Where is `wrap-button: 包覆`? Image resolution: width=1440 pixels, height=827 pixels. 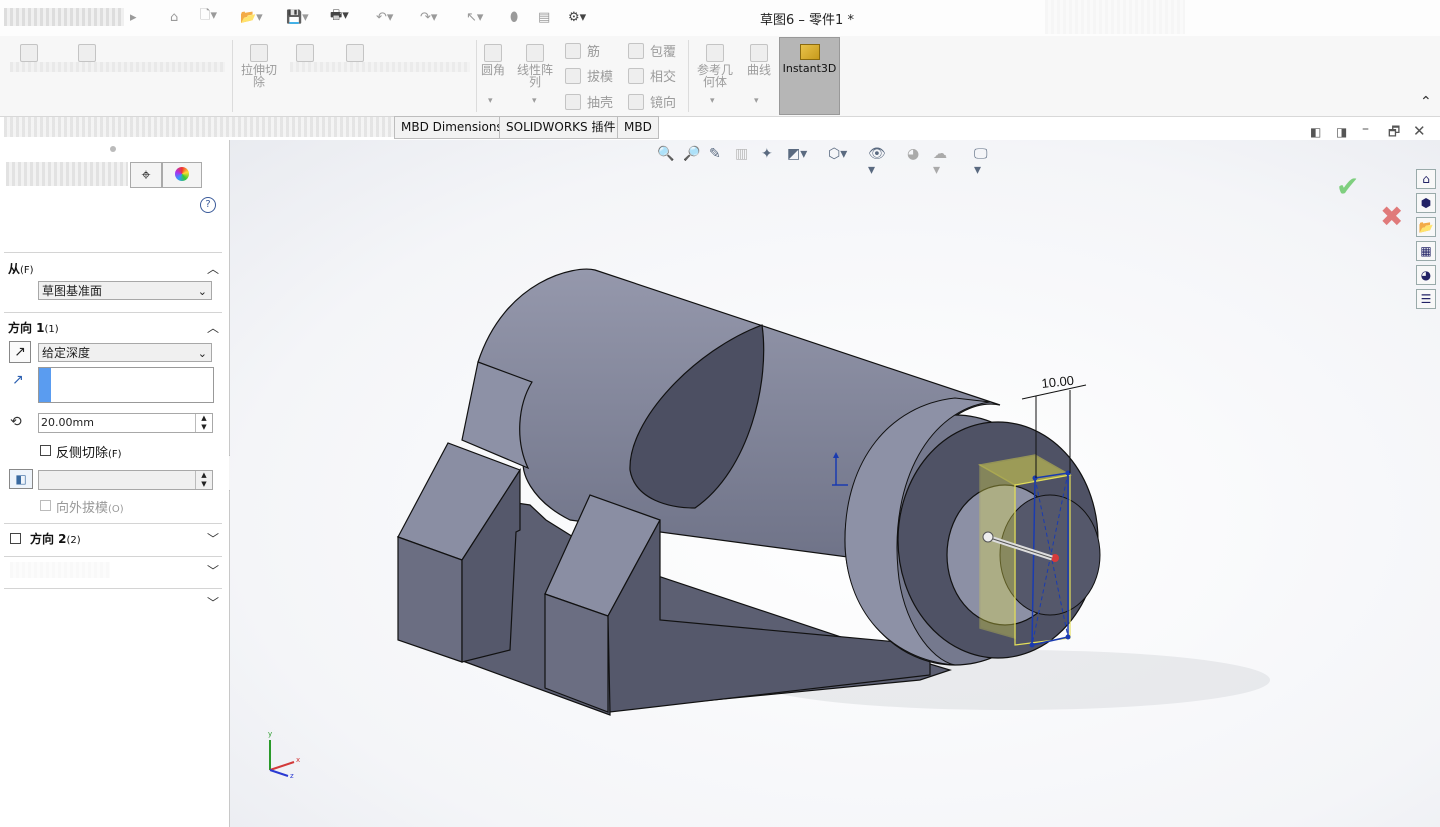
wrap-button: 包覆 is located at coordinates (652, 50).